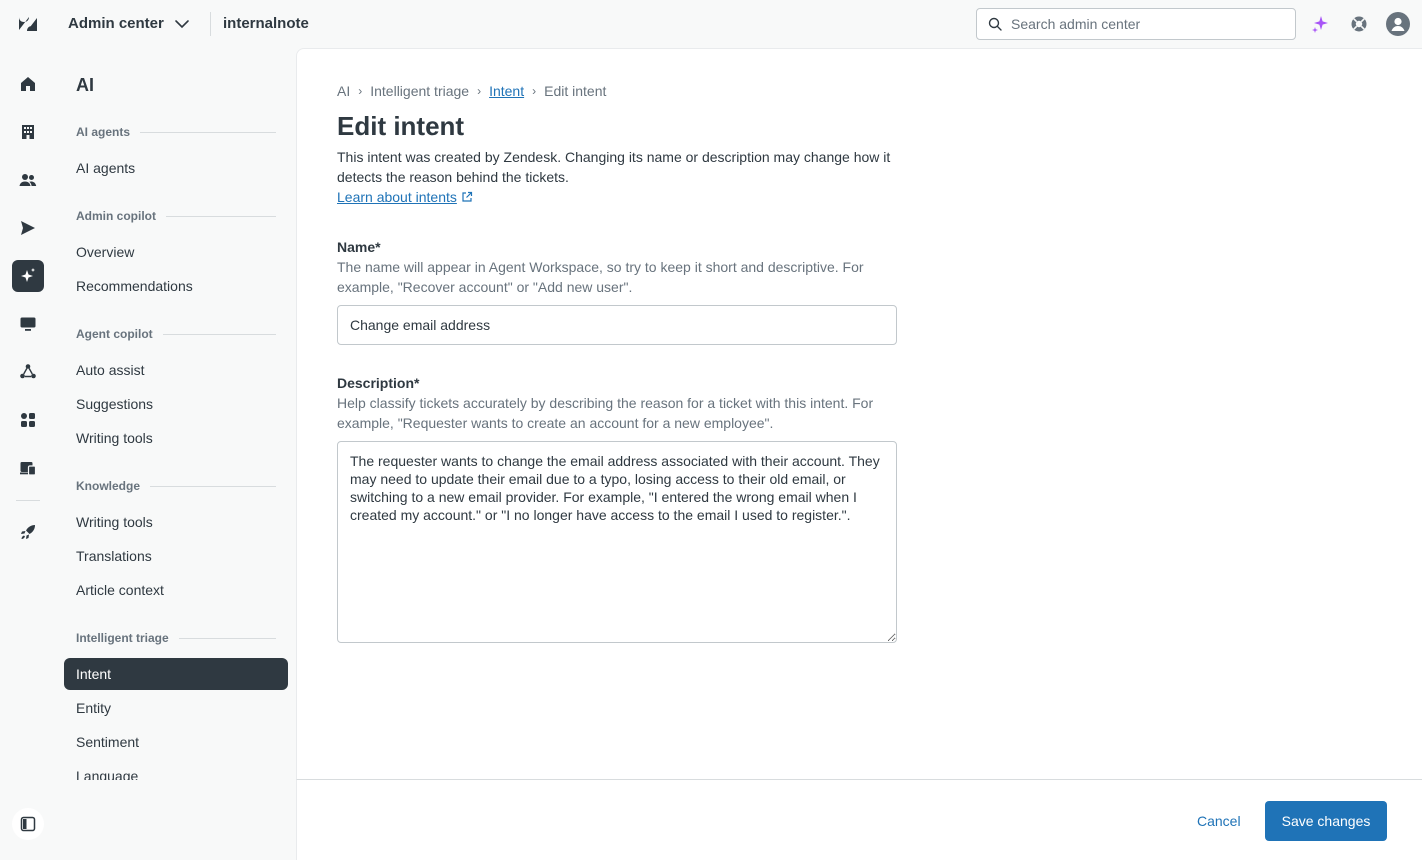 The width and height of the screenshot is (1422, 860). I want to click on breadcrumb-intent-link: Intent, so click(506, 91).